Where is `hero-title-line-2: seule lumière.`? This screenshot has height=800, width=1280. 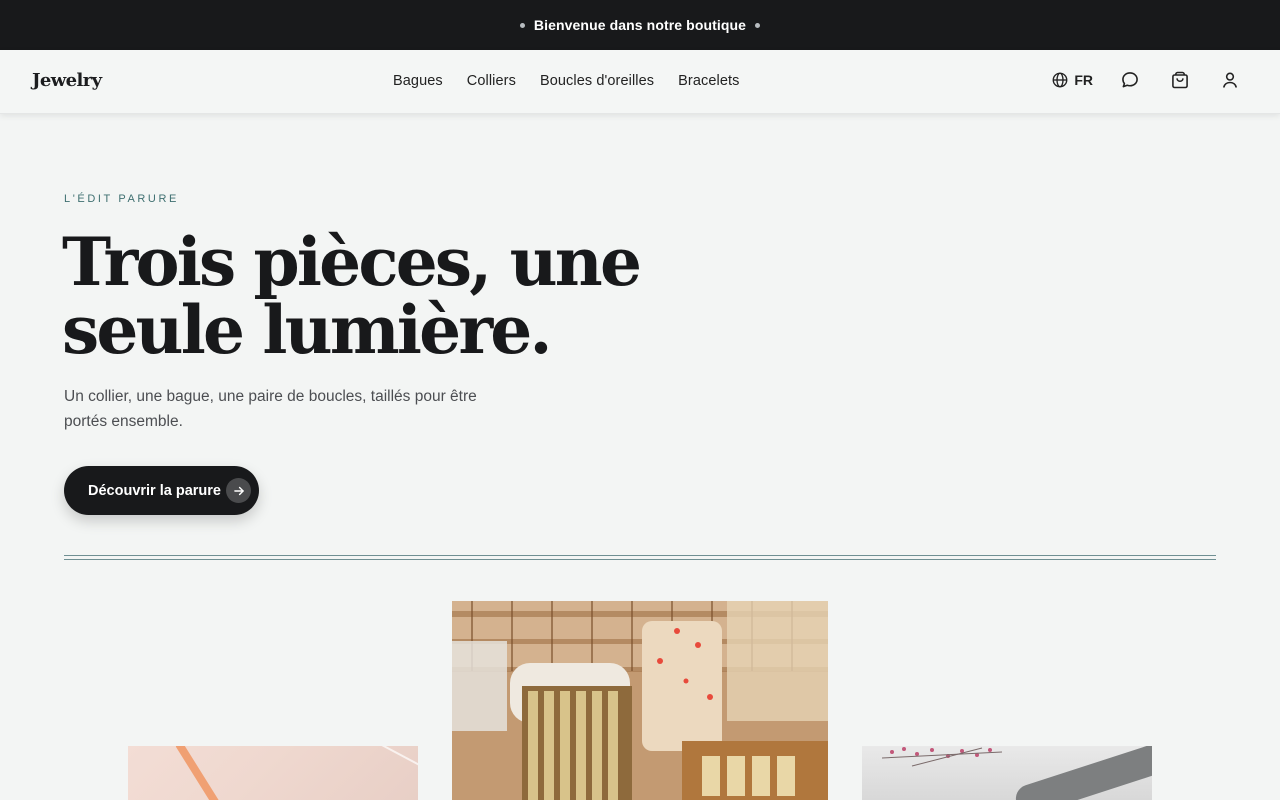
hero-title-line-2: seule lumière. is located at coordinates (307, 330).